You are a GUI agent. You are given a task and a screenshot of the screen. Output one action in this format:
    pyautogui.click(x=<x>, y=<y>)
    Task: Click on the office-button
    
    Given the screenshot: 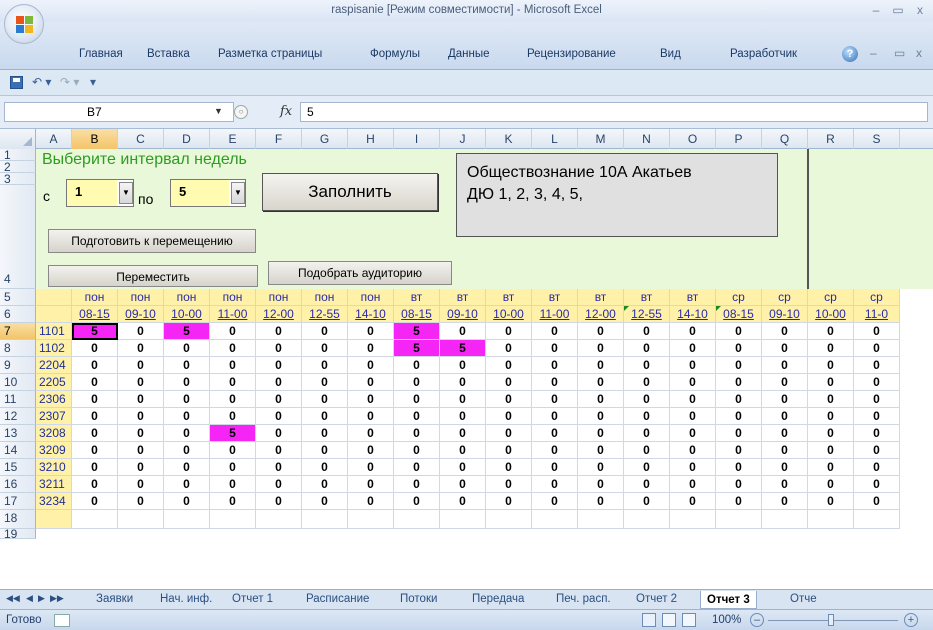 What is the action you would take?
    pyautogui.click(x=24, y=24)
    